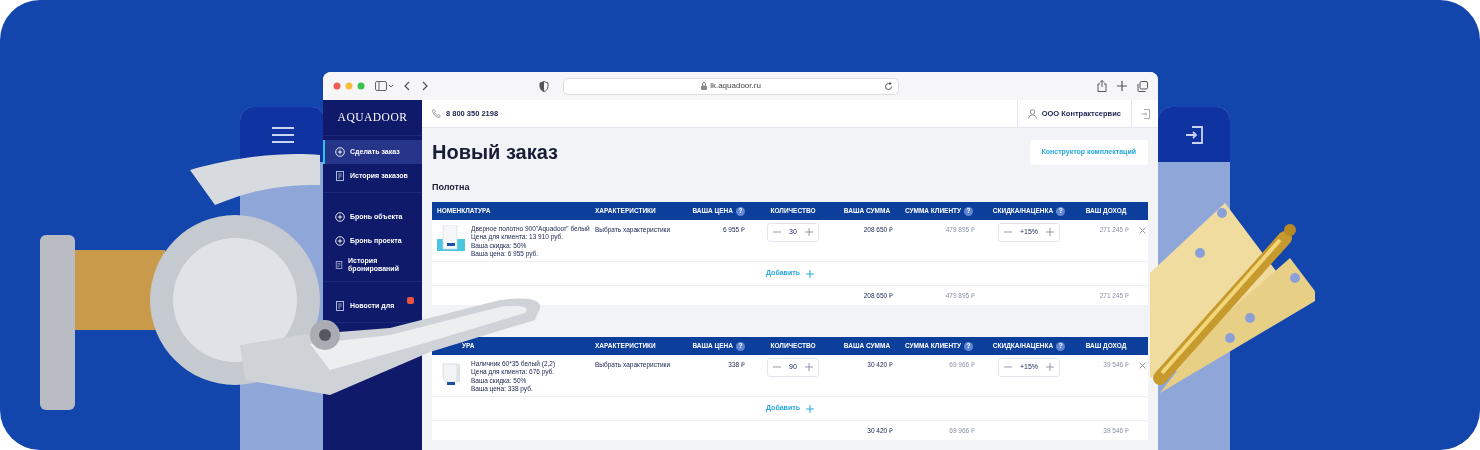 The height and width of the screenshot is (450, 1480). Describe the element at coordinates (1102, 86) in the screenshot. I see `share-icon` at that location.